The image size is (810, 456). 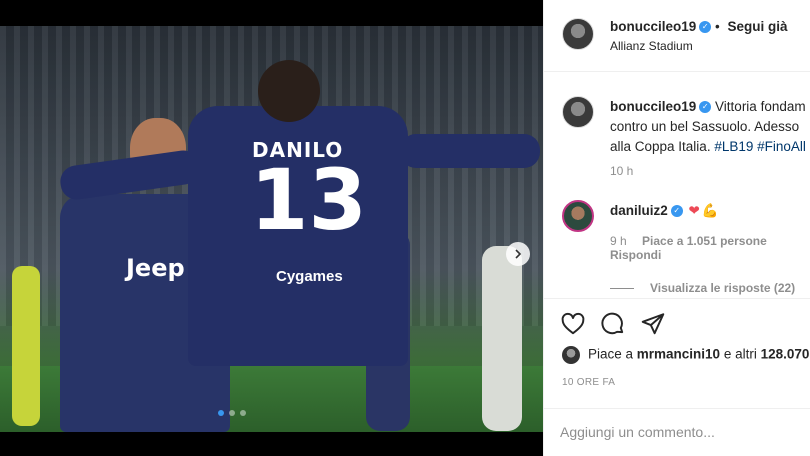 What do you see at coordinates (578, 112) in the screenshot?
I see `caption-avatar` at bounding box center [578, 112].